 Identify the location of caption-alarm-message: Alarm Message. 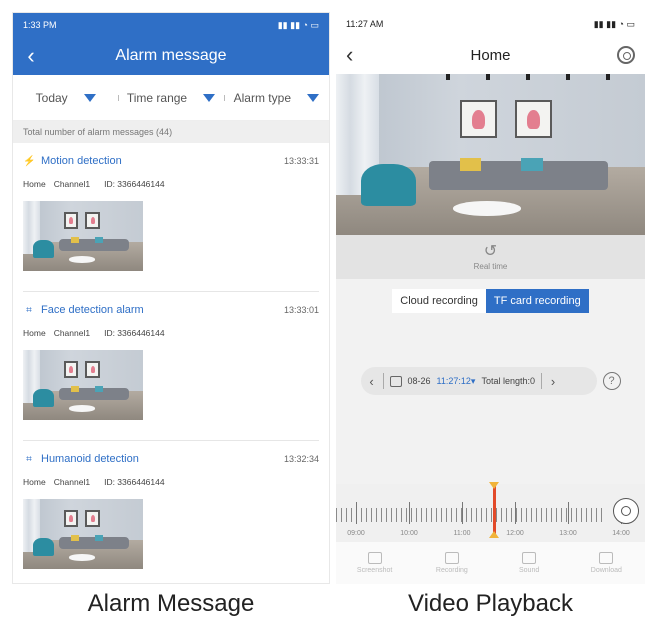
(171, 603).